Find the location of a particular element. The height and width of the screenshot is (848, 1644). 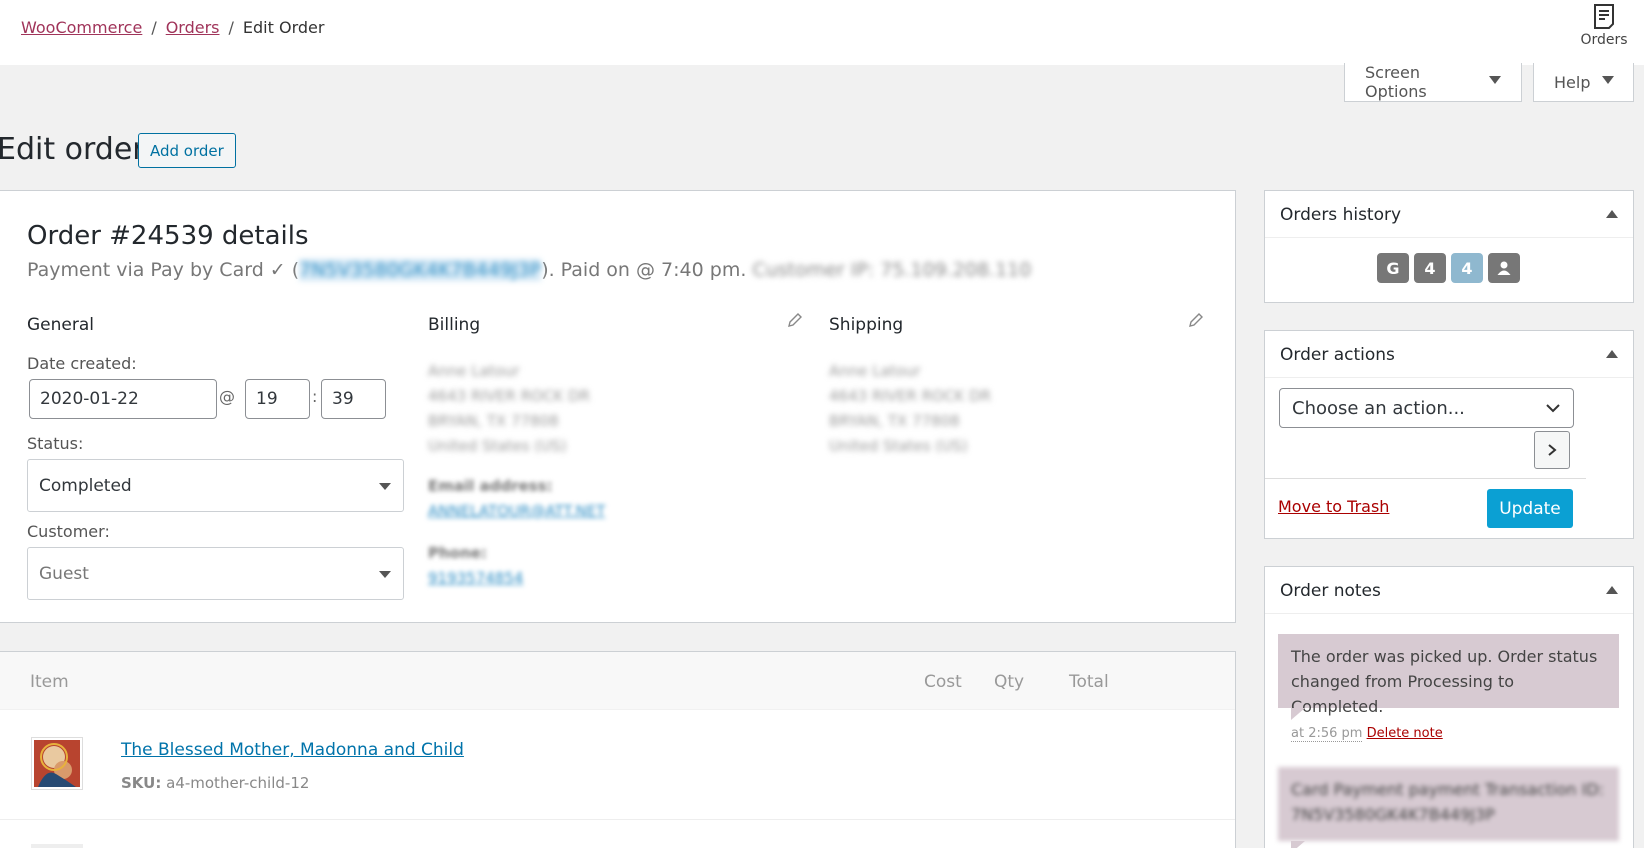

add-order-button: Add order is located at coordinates (187, 150).